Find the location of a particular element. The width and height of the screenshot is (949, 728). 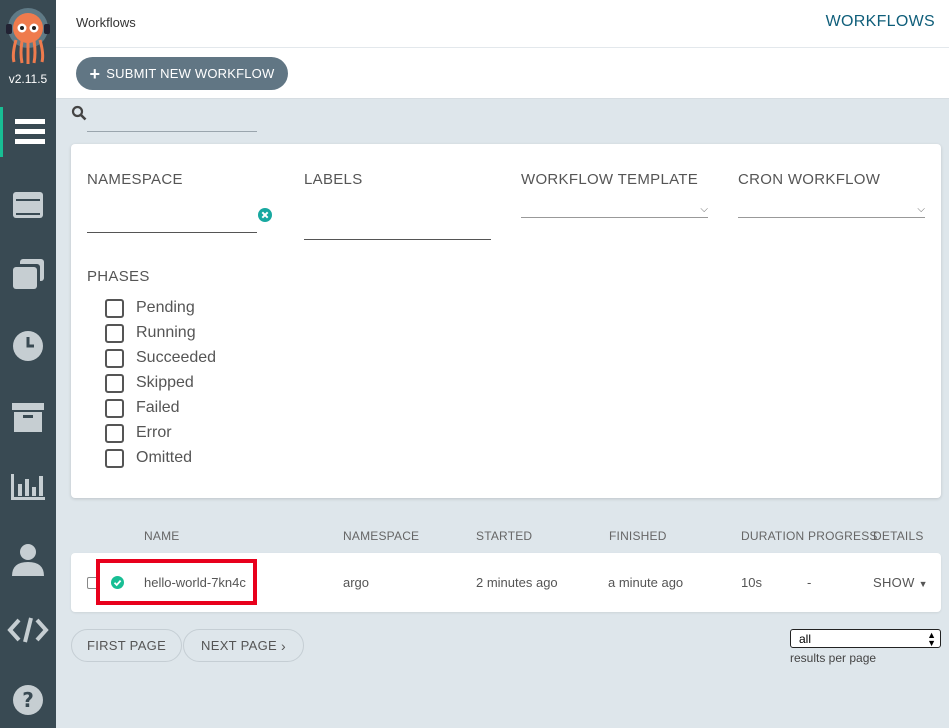

clear-namespace-icon is located at coordinates (265, 215).